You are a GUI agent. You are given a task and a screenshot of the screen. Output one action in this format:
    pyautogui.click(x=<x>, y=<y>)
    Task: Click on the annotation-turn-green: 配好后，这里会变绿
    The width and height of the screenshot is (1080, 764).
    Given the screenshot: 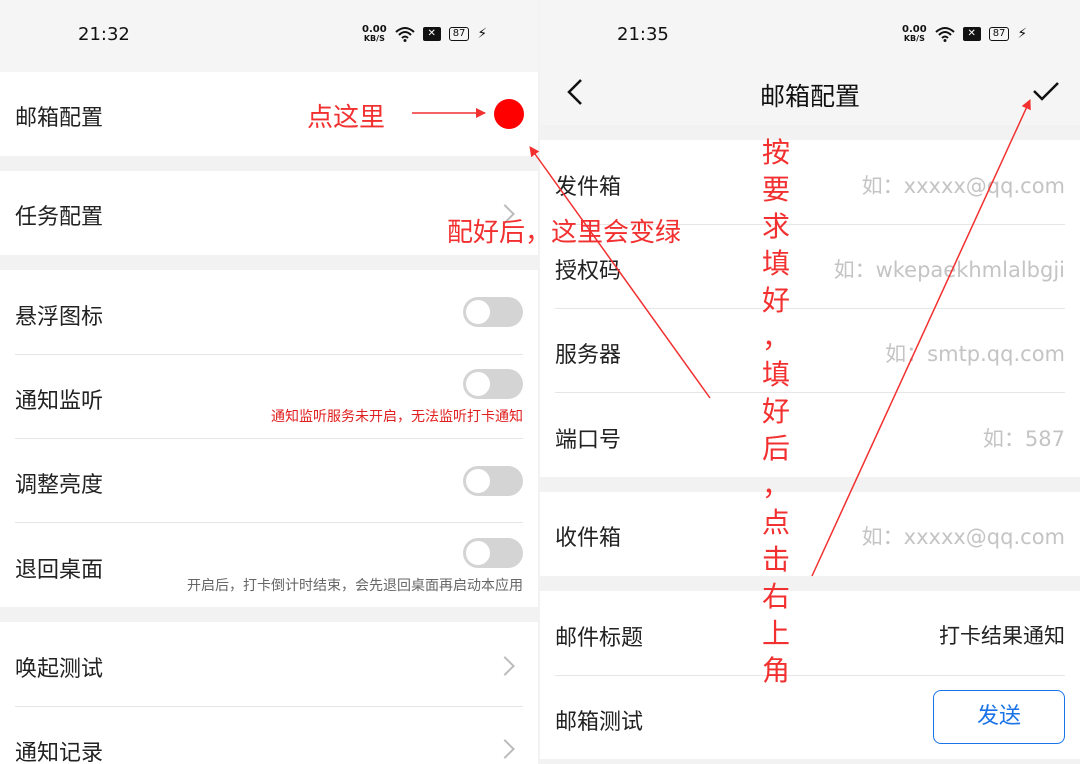 What is the action you would take?
    pyautogui.click(x=564, y=233)
    